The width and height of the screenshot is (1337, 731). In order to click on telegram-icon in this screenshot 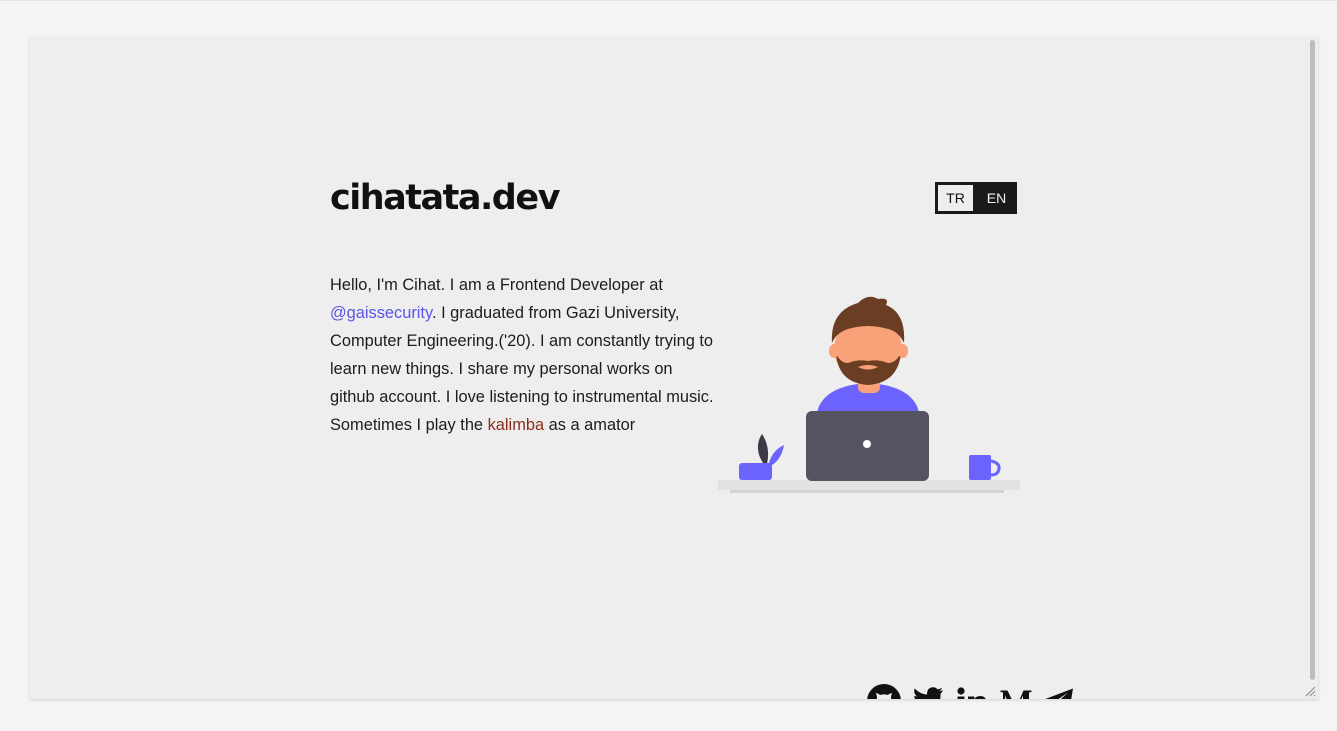, I will do `click(1059, 693)`.